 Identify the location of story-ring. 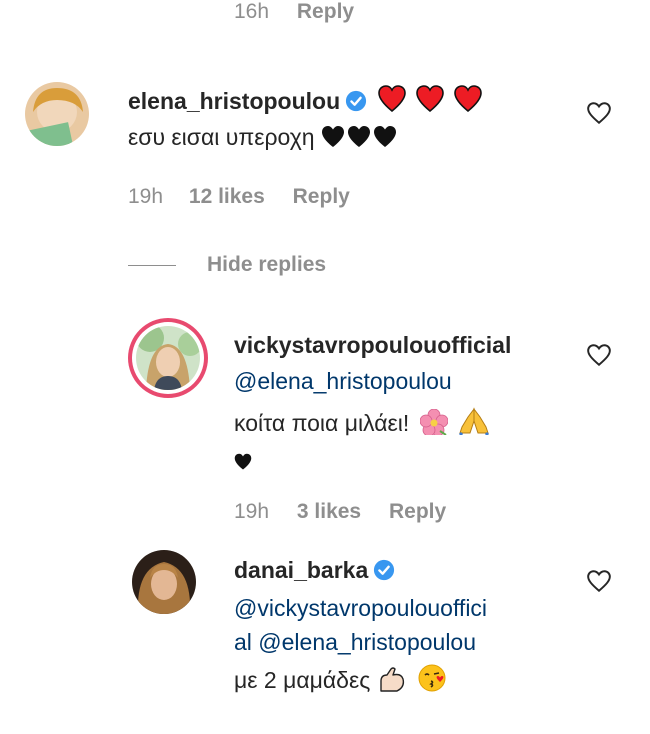
(168, 358).